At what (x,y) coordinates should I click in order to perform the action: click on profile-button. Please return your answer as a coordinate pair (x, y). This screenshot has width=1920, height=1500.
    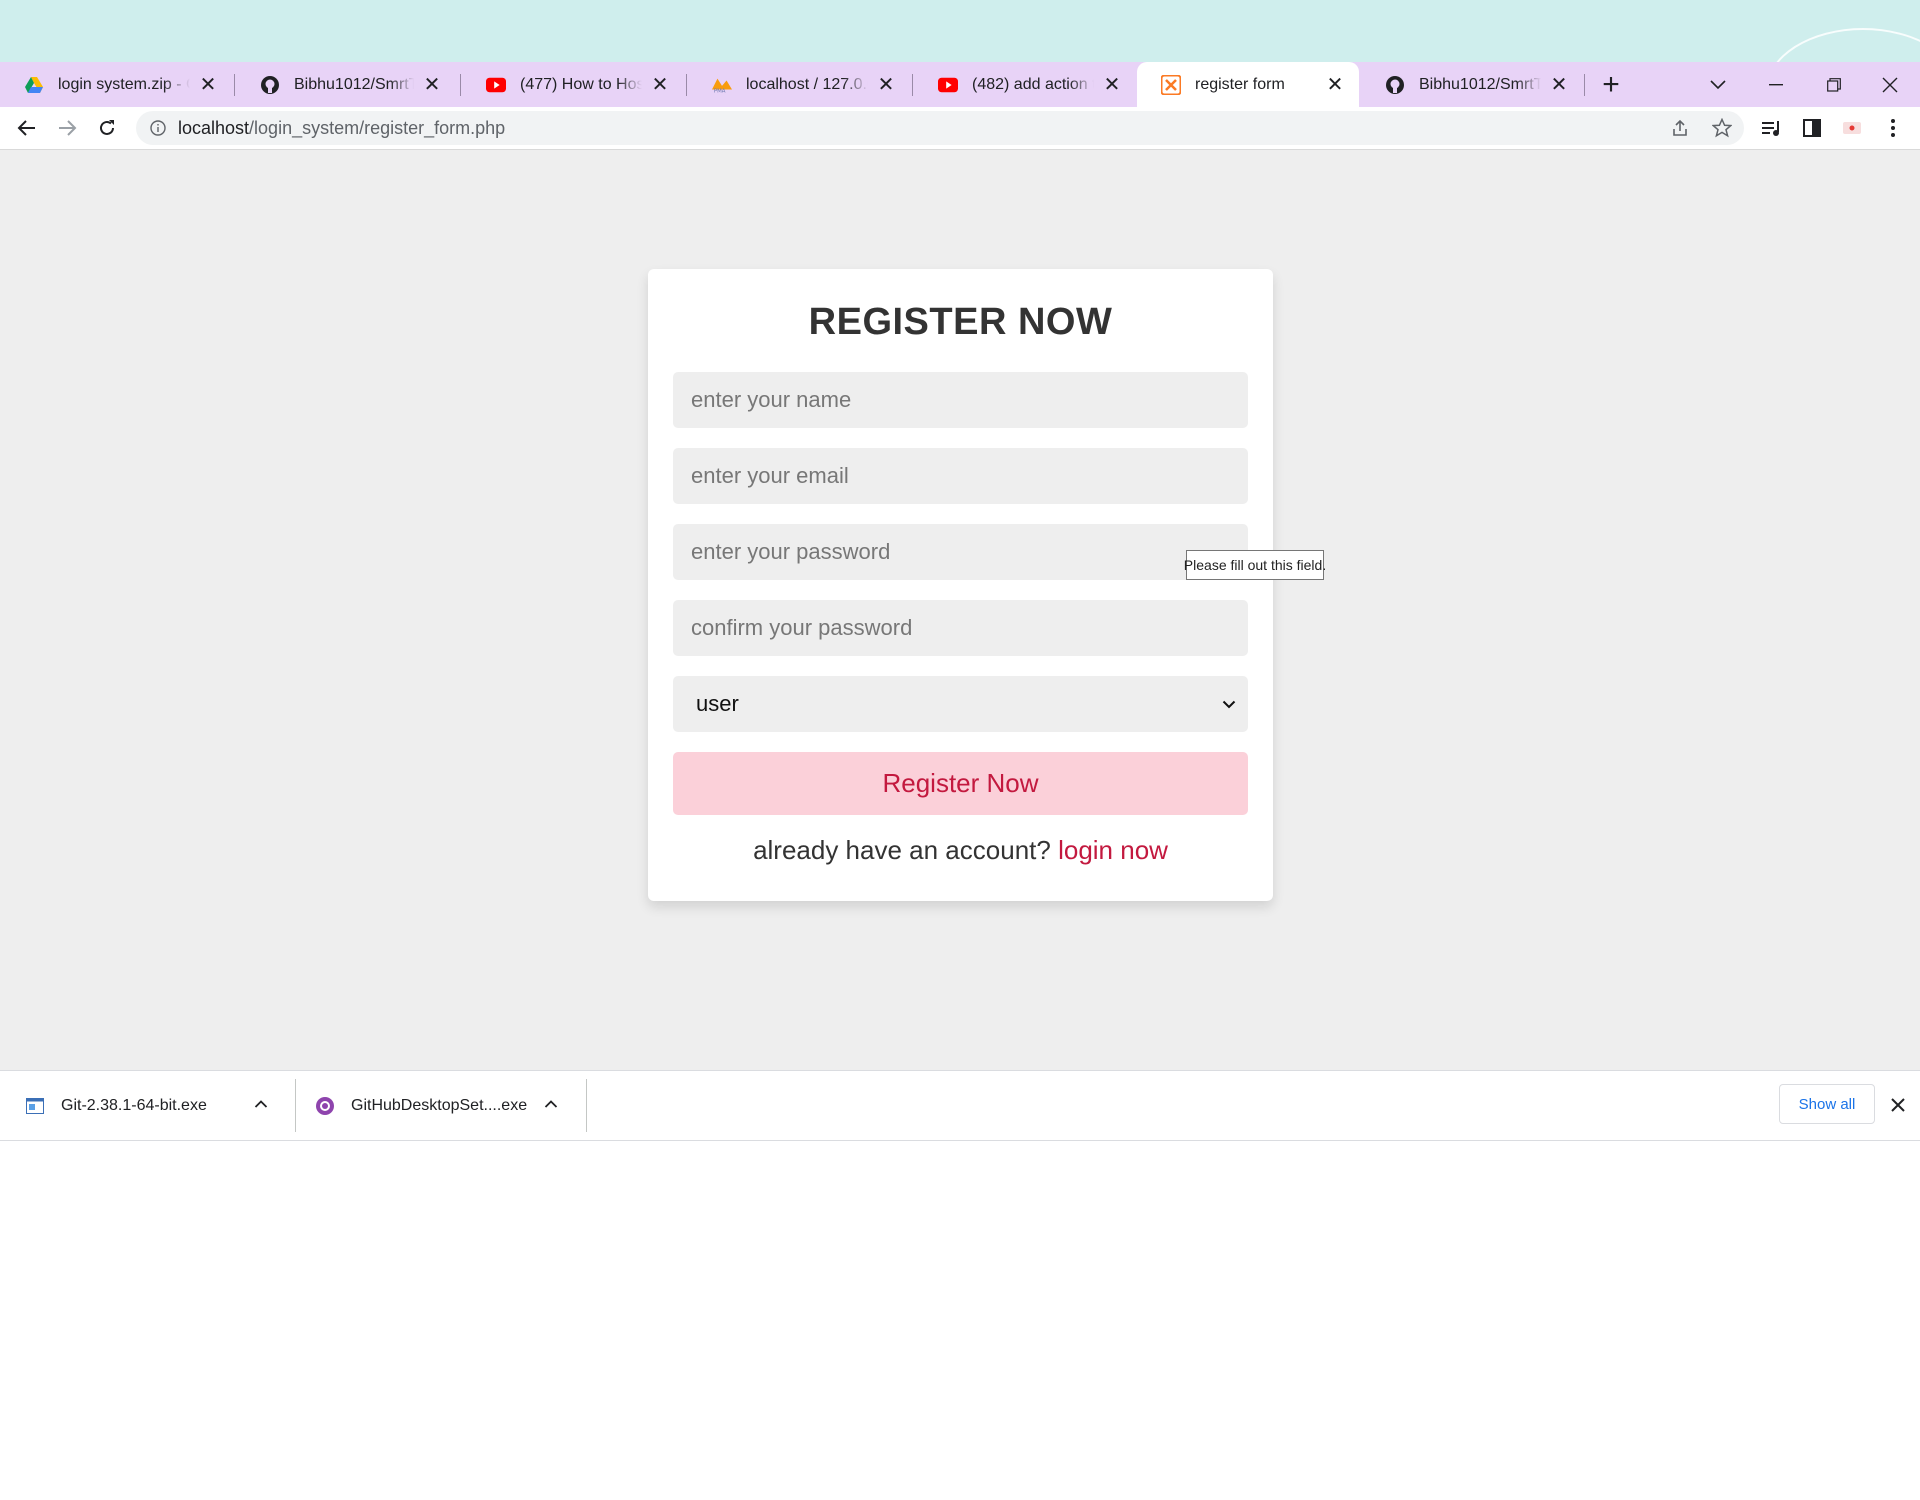
    Looking at the image, I should click on (1852, 128).